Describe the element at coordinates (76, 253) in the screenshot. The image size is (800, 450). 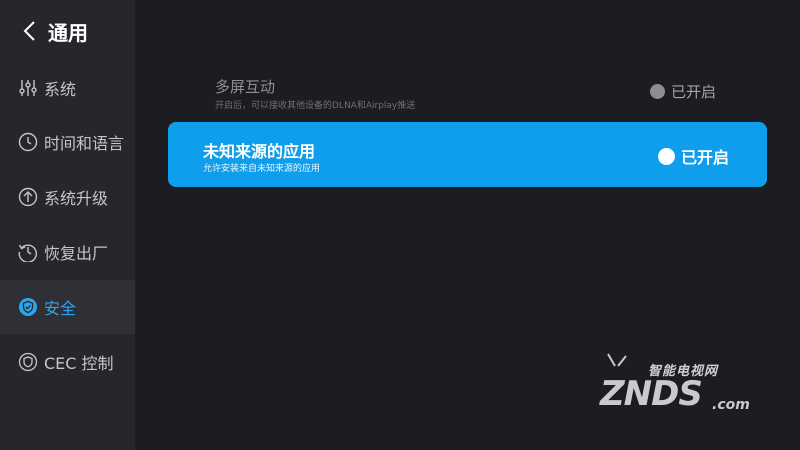
I see `sidebar-item-label: 恢复出厂` at that location.